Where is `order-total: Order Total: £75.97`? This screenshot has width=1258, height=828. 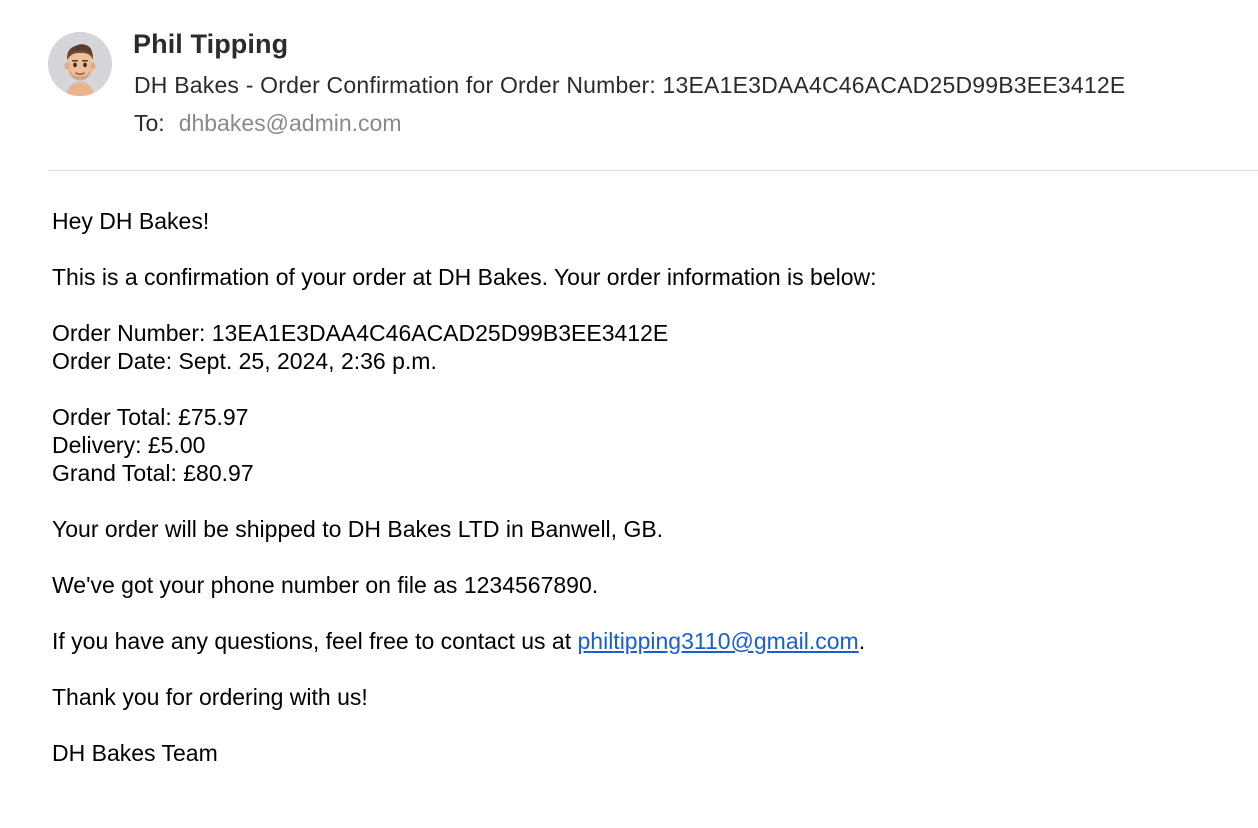
order-total: Order Total: £75.97 is located at coordinates (150, 417).